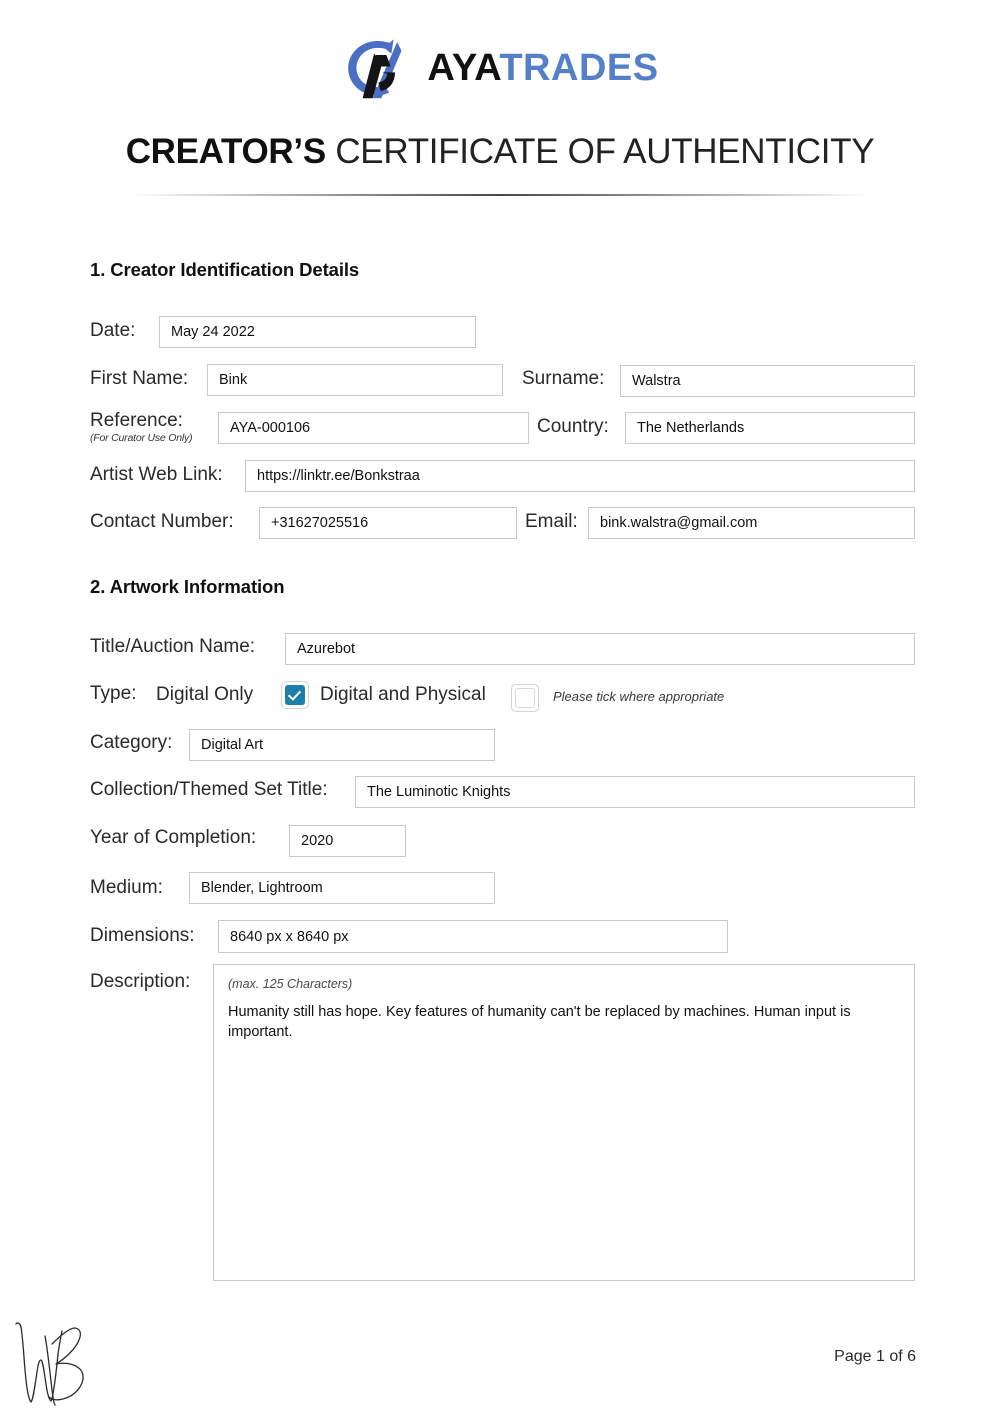 The image size is (1000, 1414). I want to click on reference-field: AYA-000106, so click(373, 428).